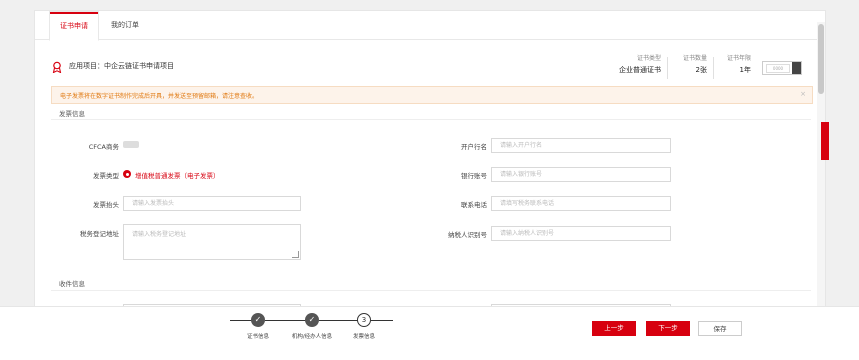 The height and width of the screenshot is (360, 859). What do you see at coordinates (72, 114) in the screenshot?
I see `section-title-invoice: 发票信息` at bounding box center [72, 114].